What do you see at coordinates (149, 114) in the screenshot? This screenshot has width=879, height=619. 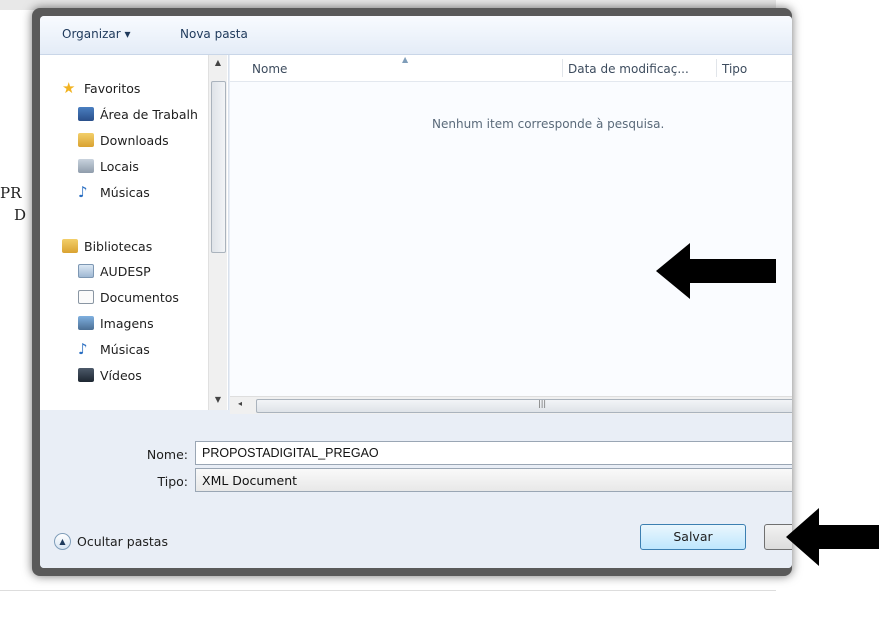 I see `nav-item-label: Área de Trabalh` at bounding box center [149, 114].